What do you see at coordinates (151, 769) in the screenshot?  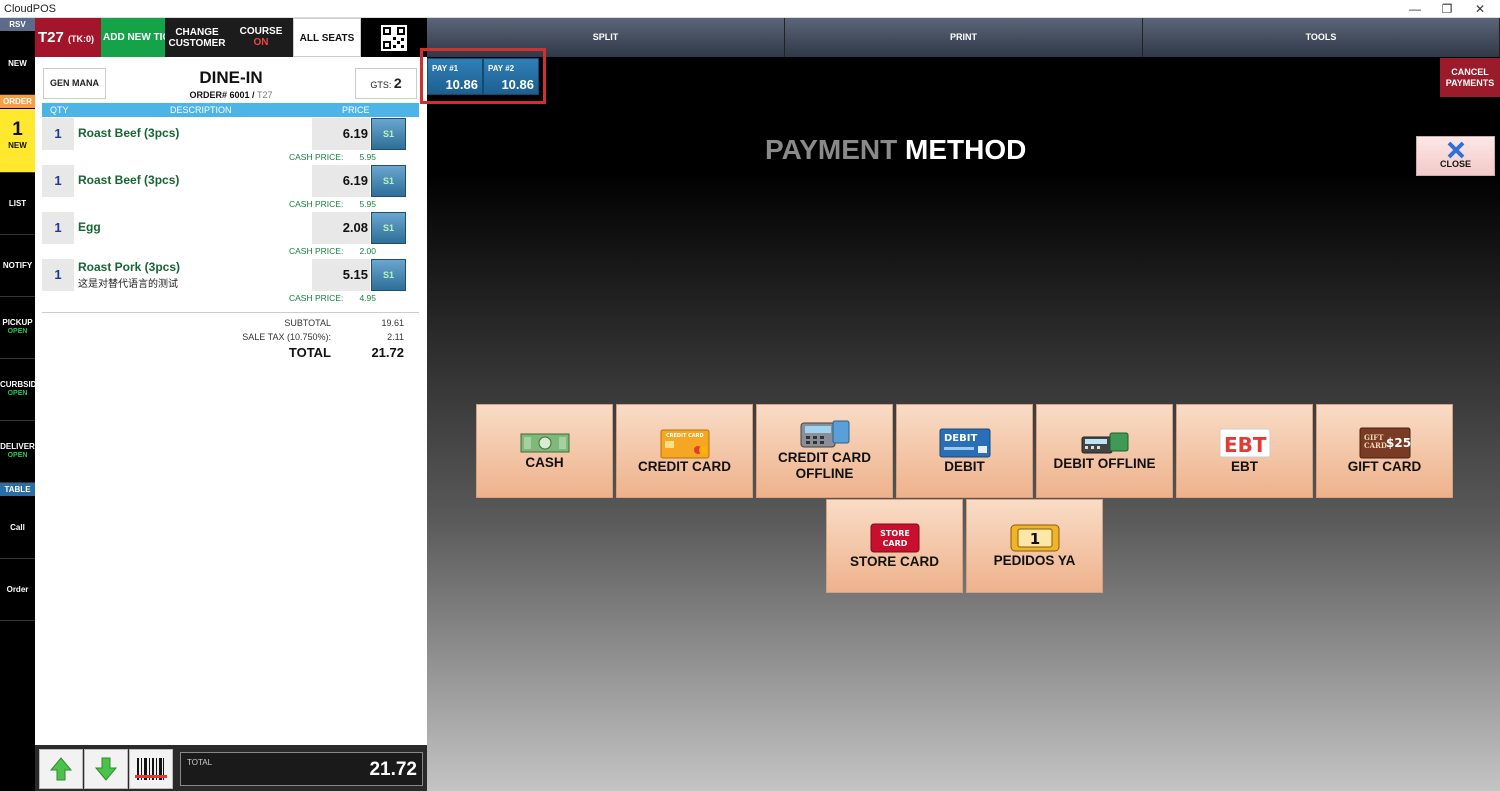 I see `barcode-scan-button` at bounding box center [151, 769].